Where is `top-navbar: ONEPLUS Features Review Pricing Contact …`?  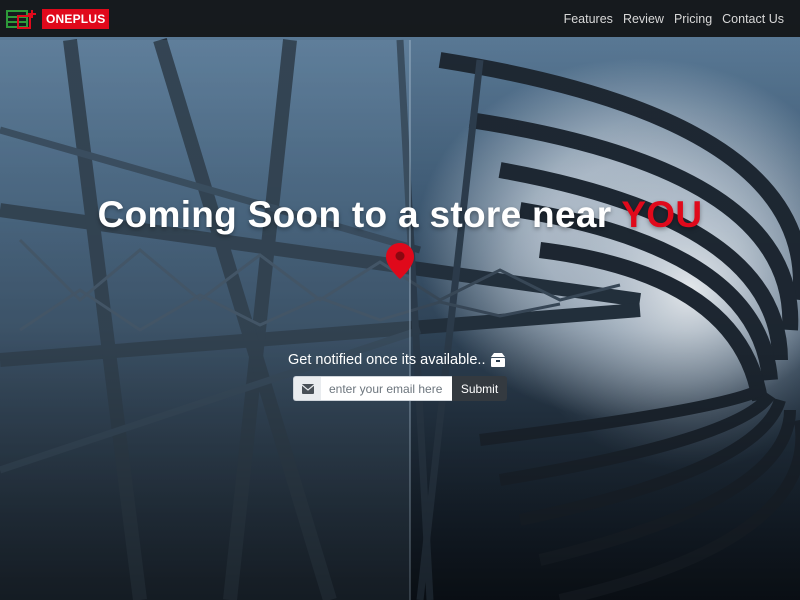 top-navbar: ONEPLUS Features Review Pricing Contact … is located at coordinates (400, 18).